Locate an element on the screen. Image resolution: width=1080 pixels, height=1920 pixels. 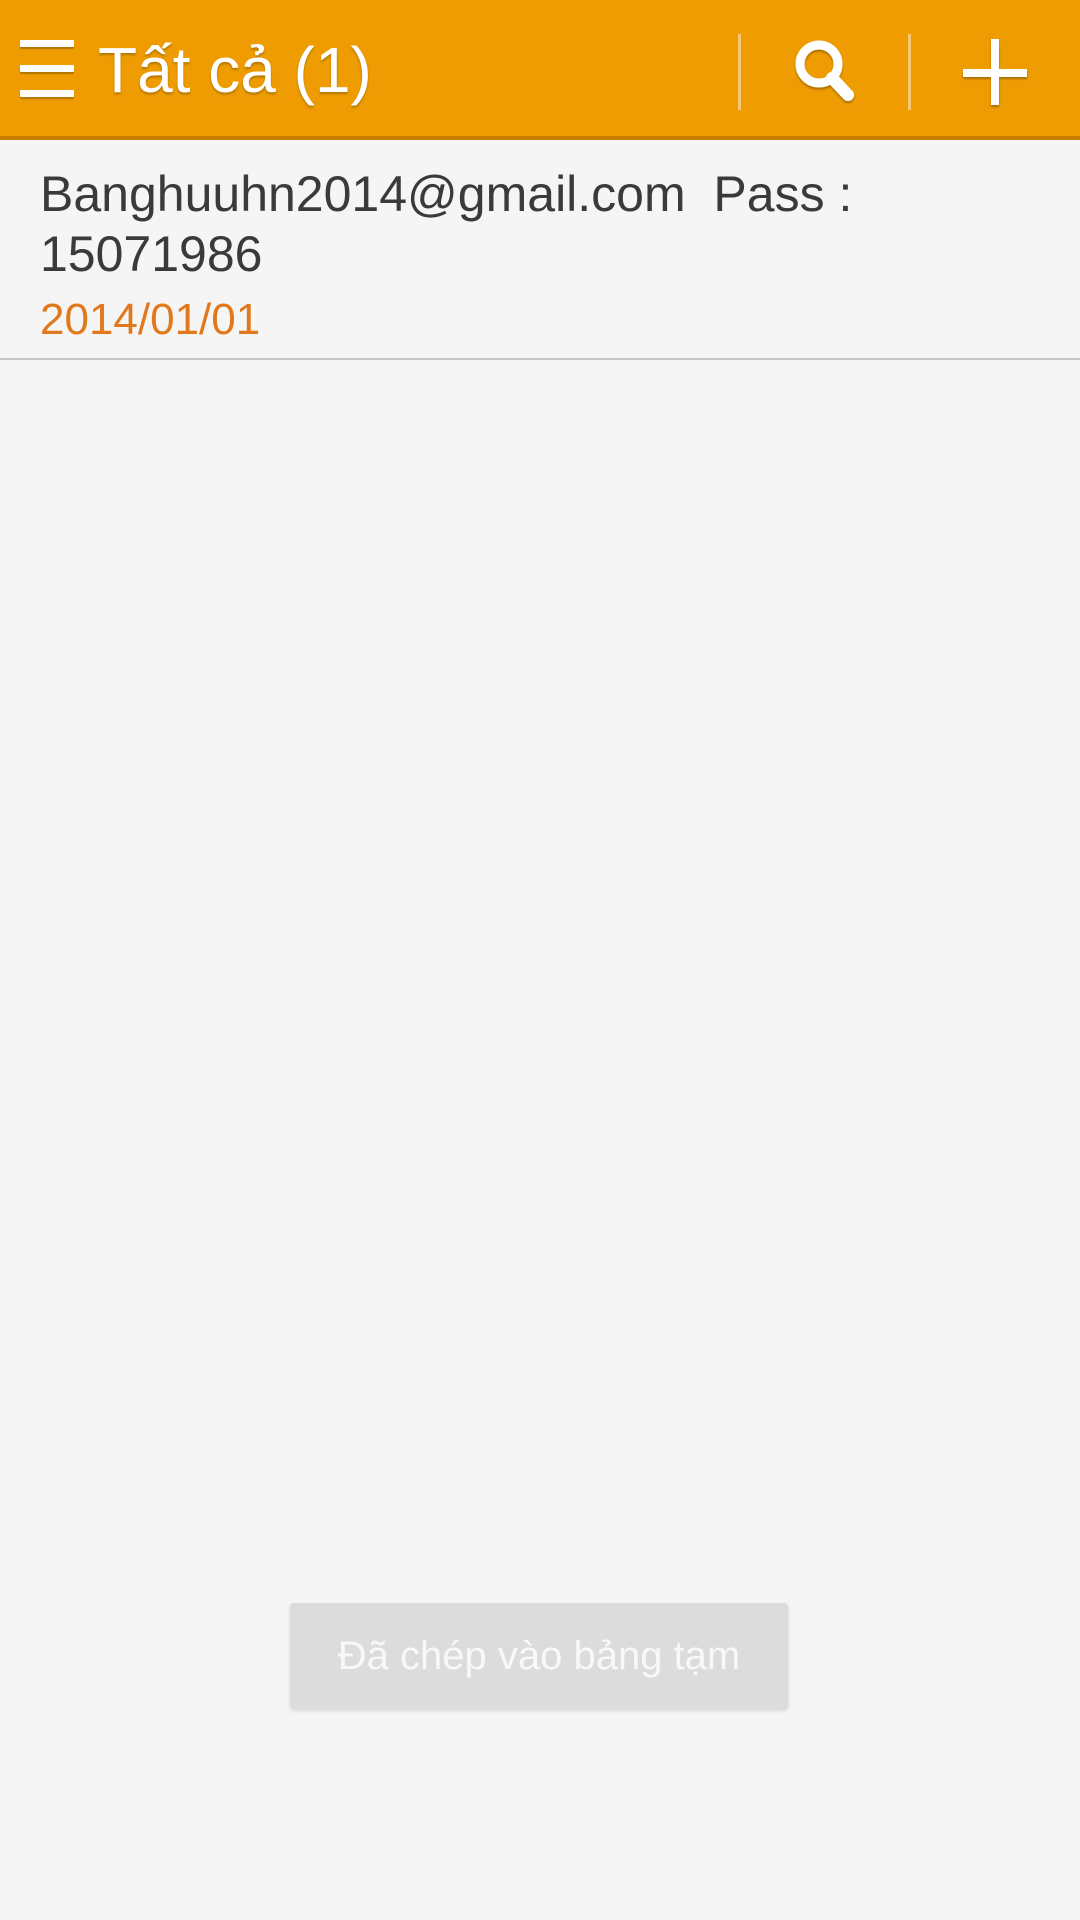
action-bar: Tất cả (1) is located at coordinates (540, 70).